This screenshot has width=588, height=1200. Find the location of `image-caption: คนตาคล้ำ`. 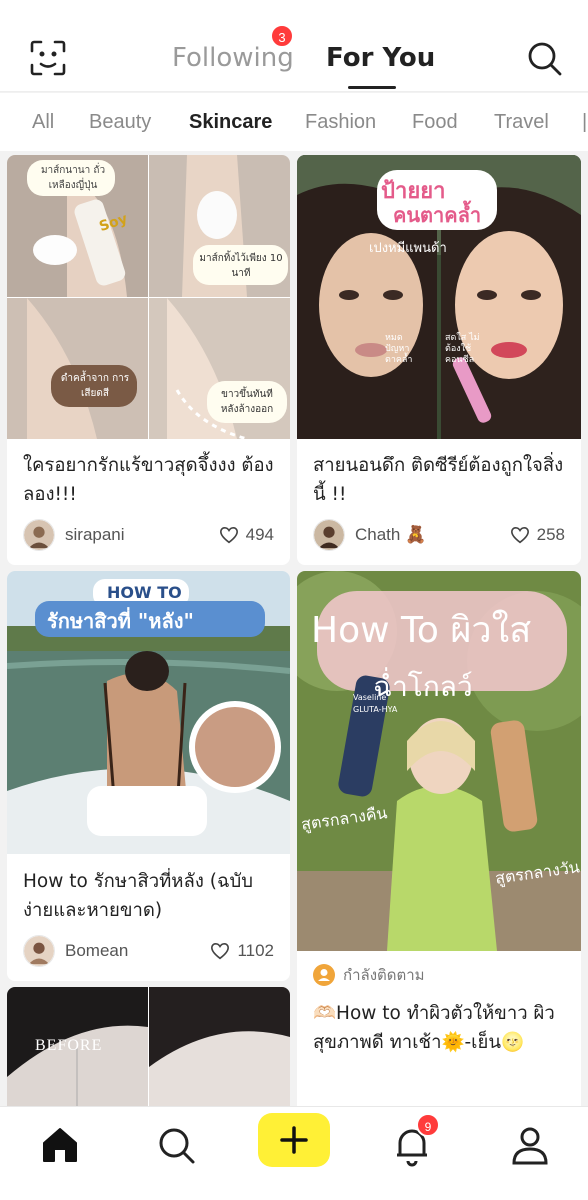

image-caption: คนตาคล้ำ is located at coordinates (437, 215).